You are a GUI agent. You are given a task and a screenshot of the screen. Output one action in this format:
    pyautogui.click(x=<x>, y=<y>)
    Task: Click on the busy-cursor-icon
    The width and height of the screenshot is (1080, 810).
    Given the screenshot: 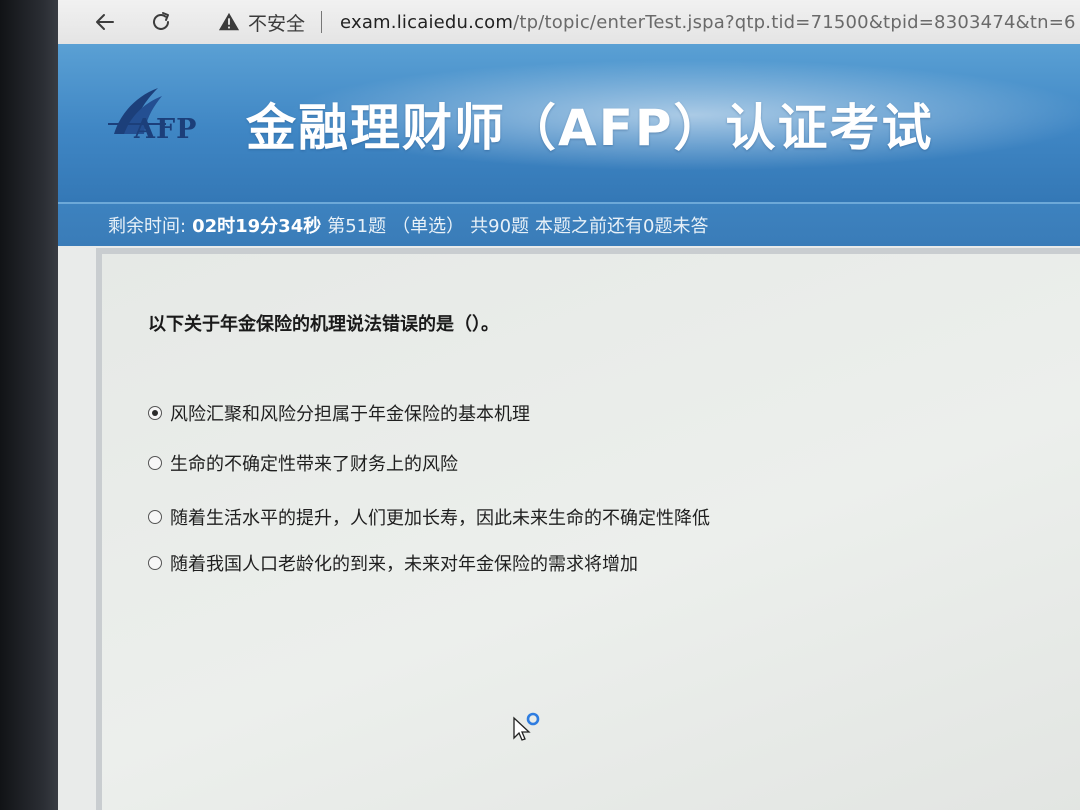 What is the action you would take?
    pyautogui.click(x=526, y=726)
    